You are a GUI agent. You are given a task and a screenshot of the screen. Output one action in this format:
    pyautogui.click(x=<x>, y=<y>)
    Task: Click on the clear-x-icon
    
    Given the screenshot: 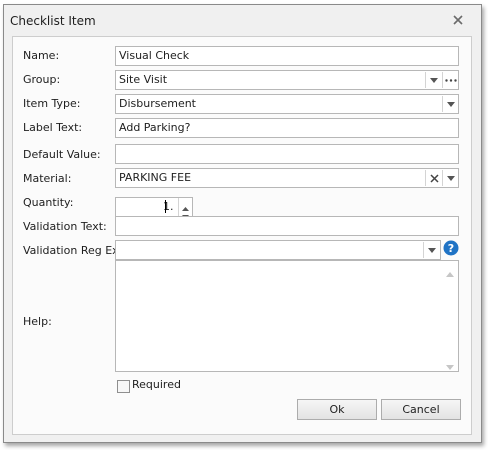 What is the action you would take?
    pyautogui.click(x=434, y=178)
    